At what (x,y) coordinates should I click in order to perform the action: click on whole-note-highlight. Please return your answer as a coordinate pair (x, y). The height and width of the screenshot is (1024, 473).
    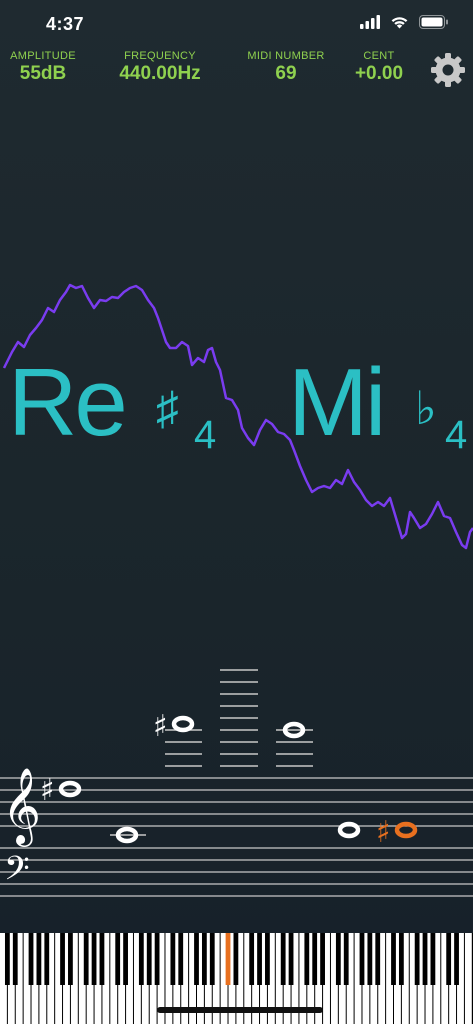
    Looking at the image, I should click on (406, 830).